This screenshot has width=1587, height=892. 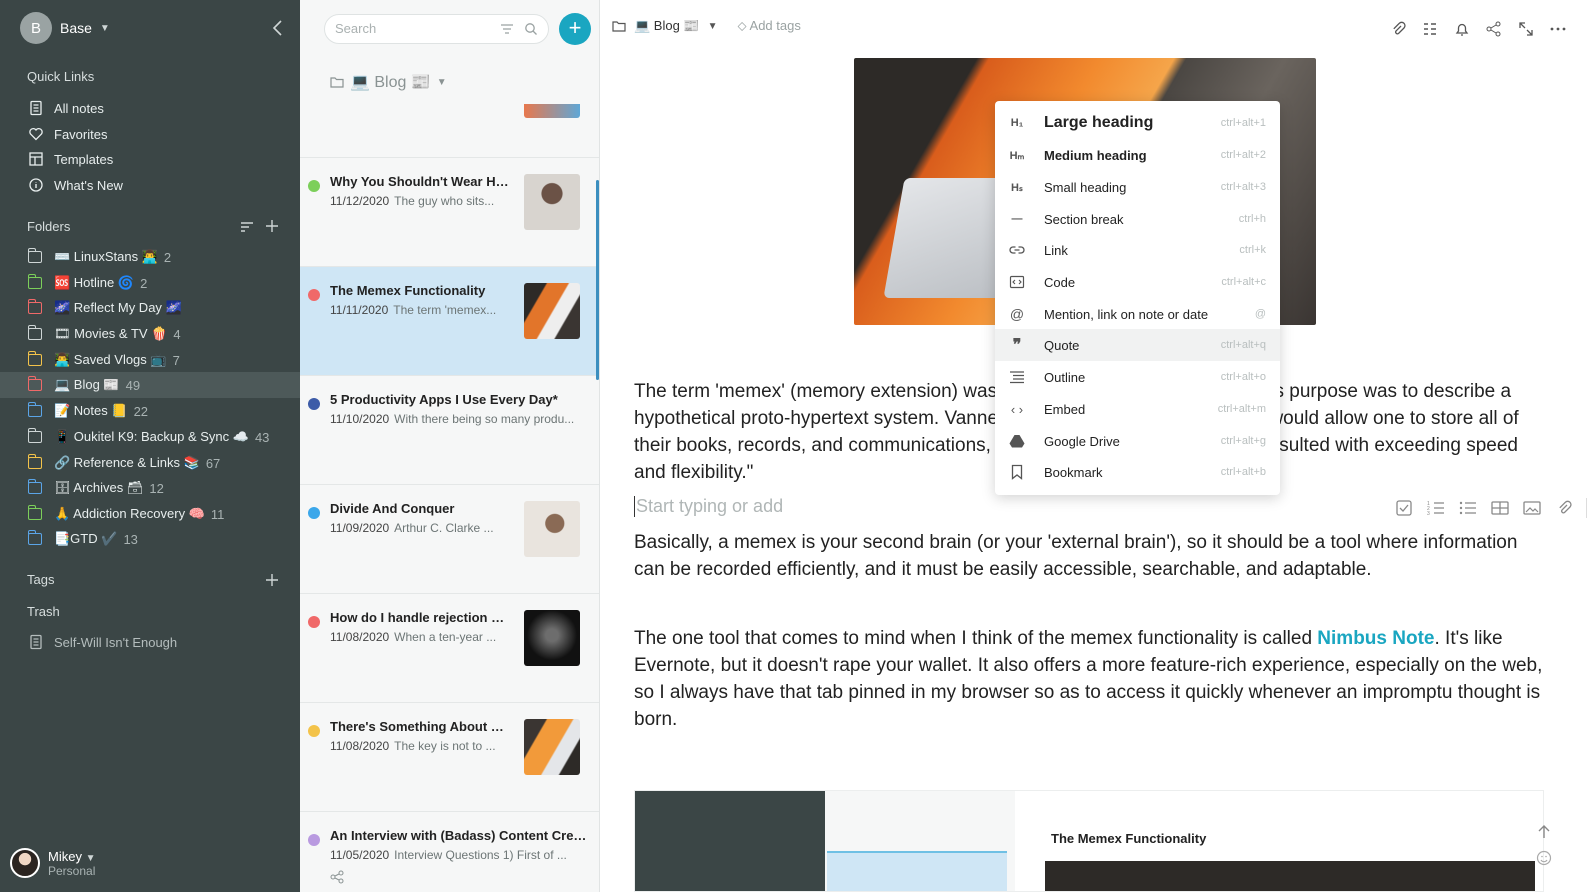 I want to click on emoji-icon, so click(x=1544, y=858).